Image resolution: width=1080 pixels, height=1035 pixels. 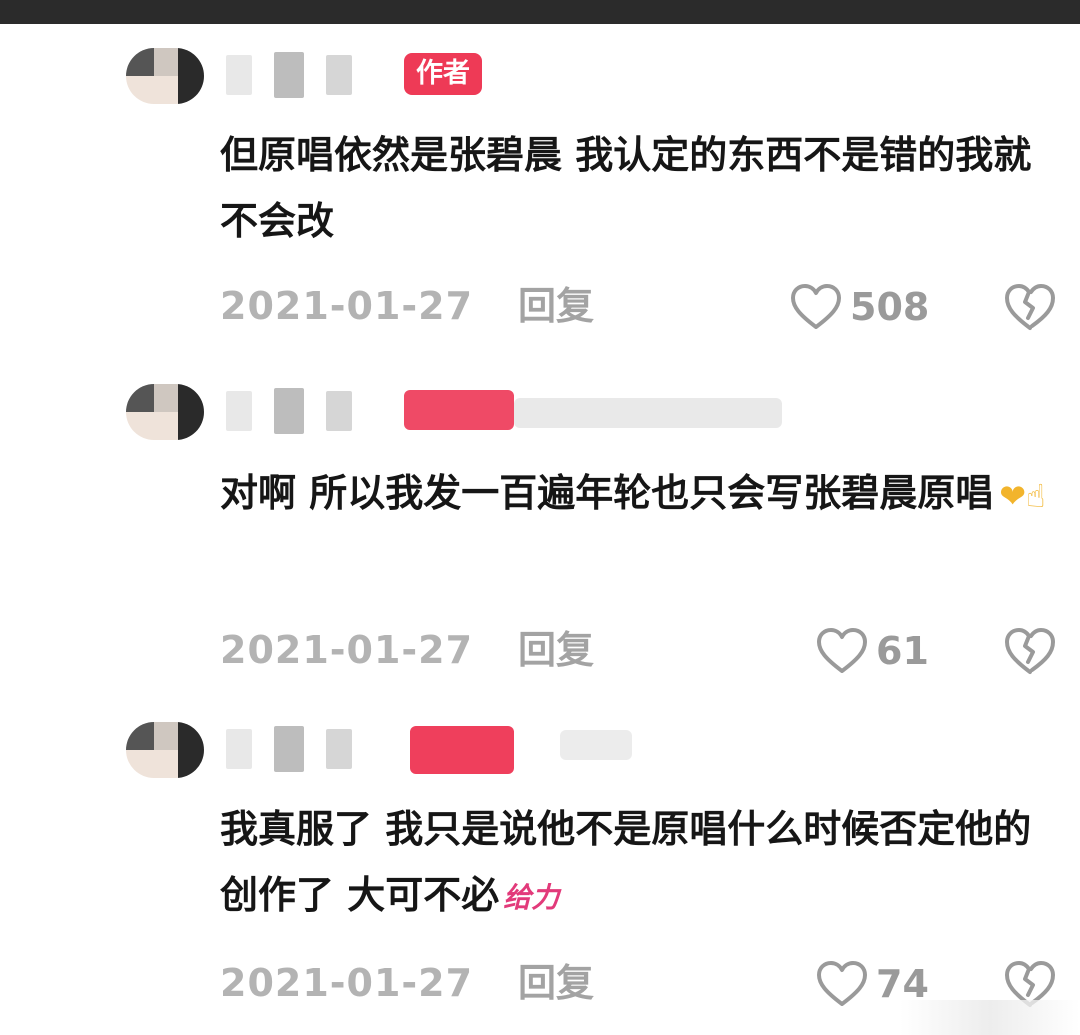 What do you see at coordinates (626, 862) in the screenshot?
I see `comment-text-body: 我真服了 我只是说他不是原唱什么时候否定他的创作了 大可不必` at bounding box center [626, 862].